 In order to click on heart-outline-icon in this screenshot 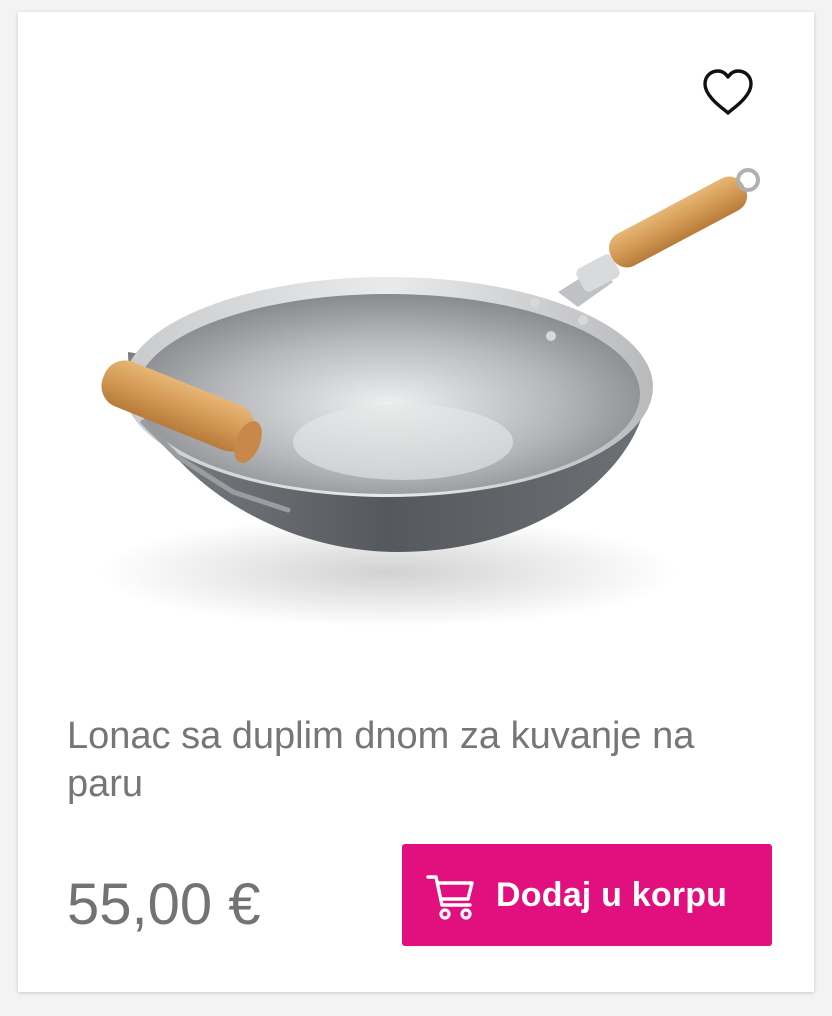, I will do `click(728, 92)`.